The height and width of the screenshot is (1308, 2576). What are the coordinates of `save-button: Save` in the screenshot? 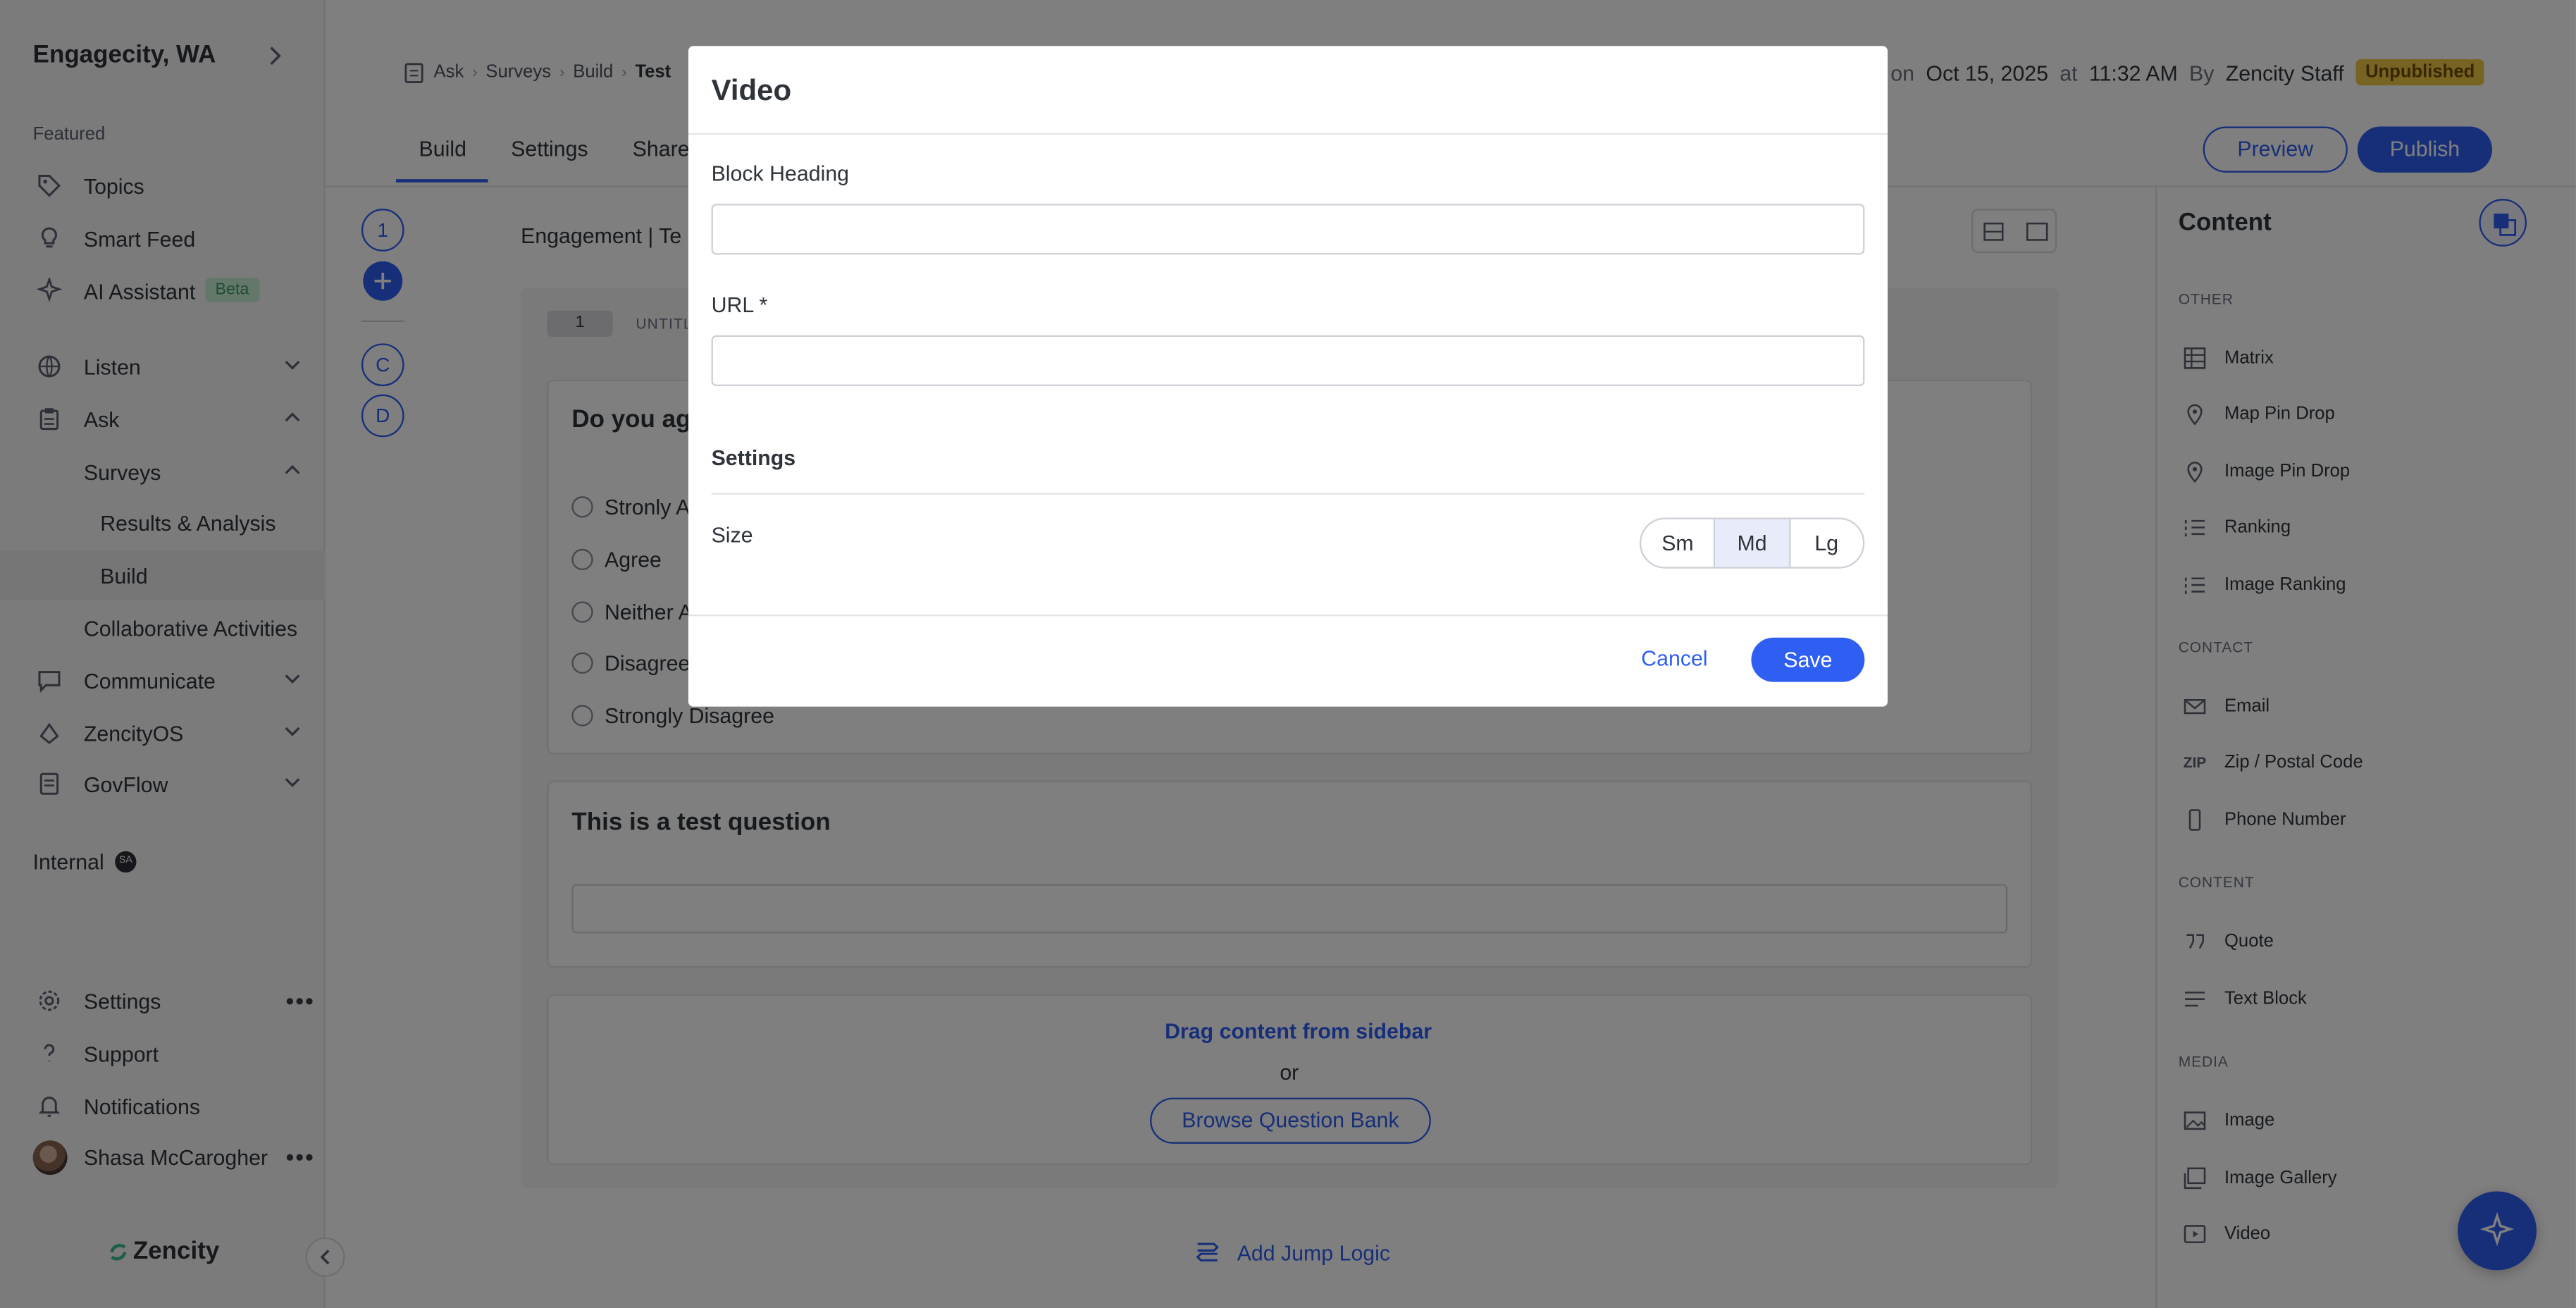 It's located at (1808, 659).